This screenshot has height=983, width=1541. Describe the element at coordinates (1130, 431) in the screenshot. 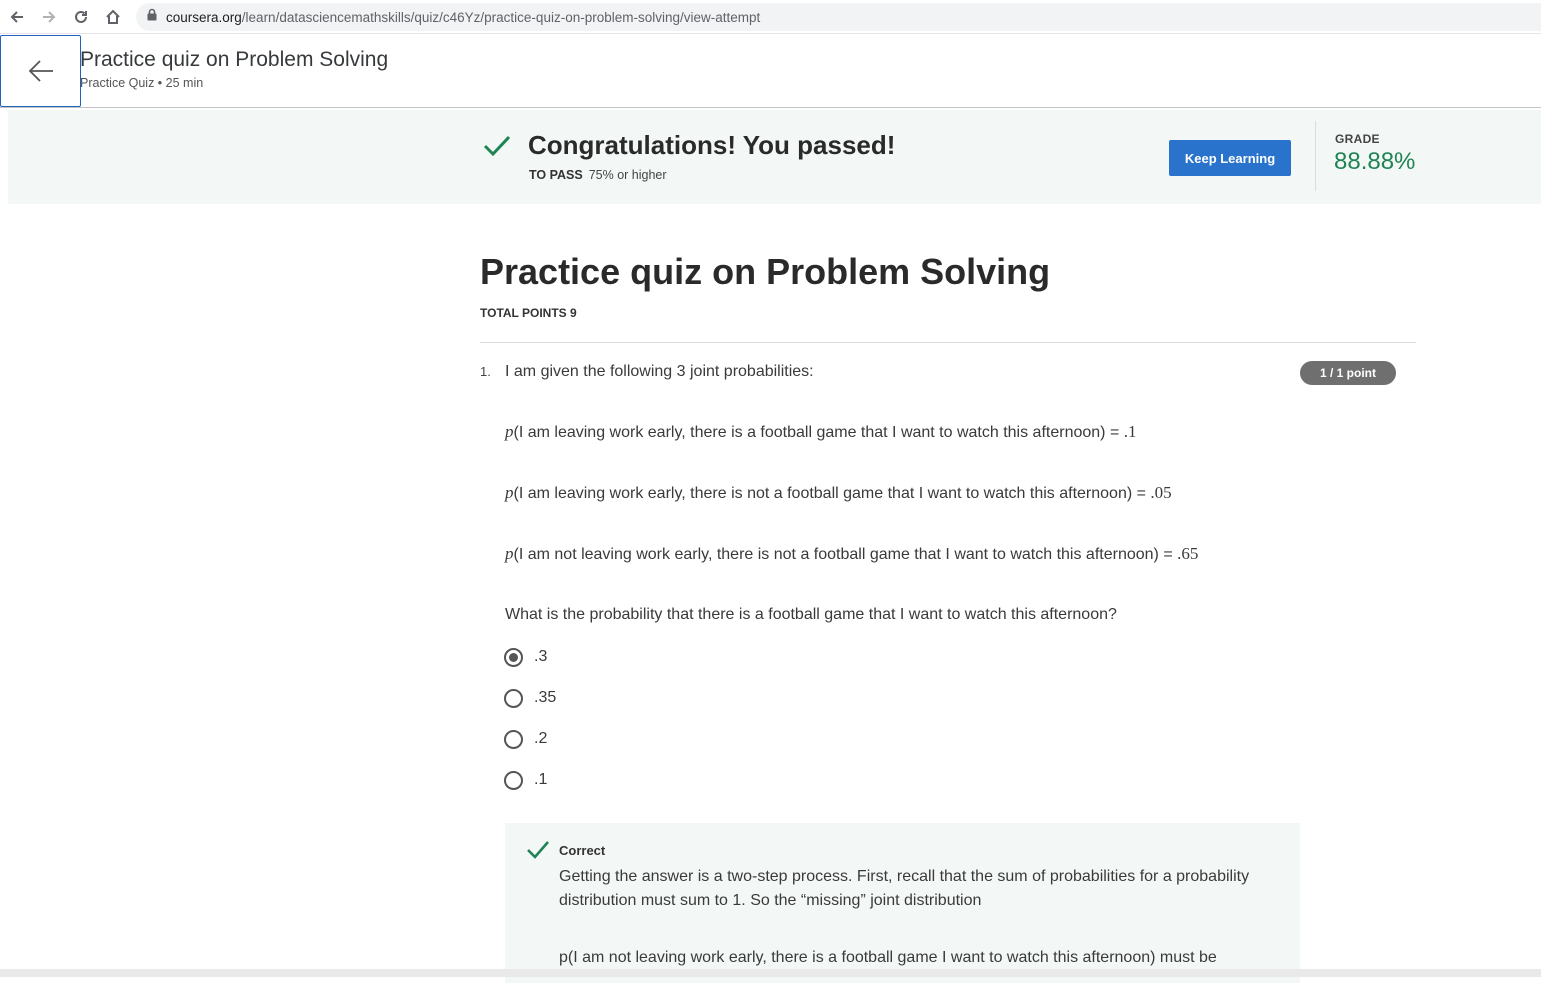

I see `probability-value: .1` at that location.